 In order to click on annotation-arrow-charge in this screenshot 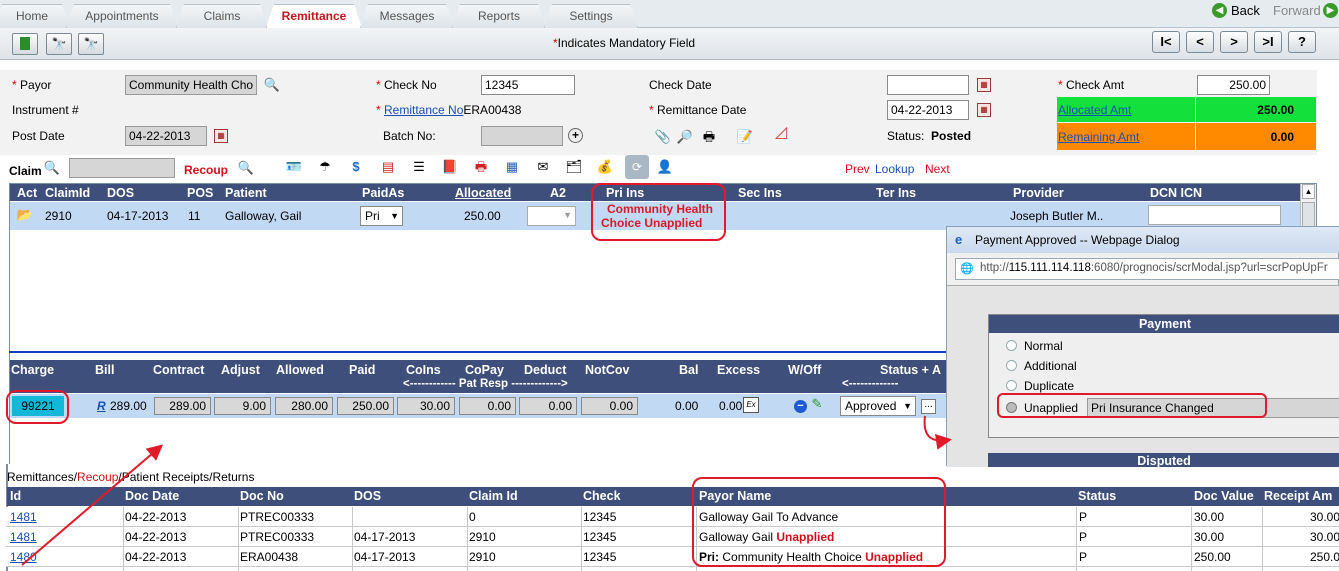, I will do `click(92, 505)`.